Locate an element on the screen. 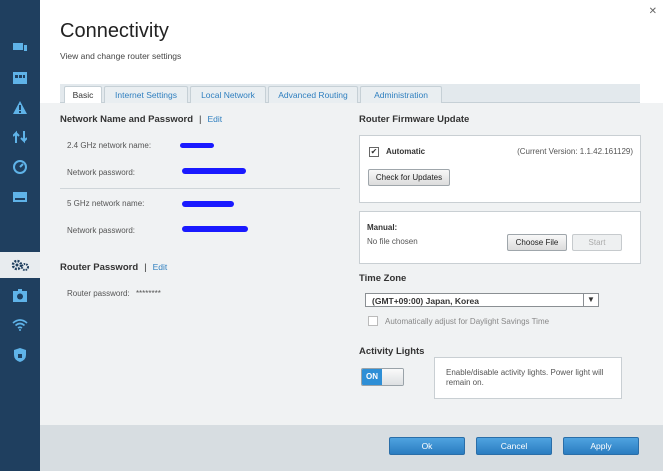  page-title: Connectivity is located at coordinates (114, 31).